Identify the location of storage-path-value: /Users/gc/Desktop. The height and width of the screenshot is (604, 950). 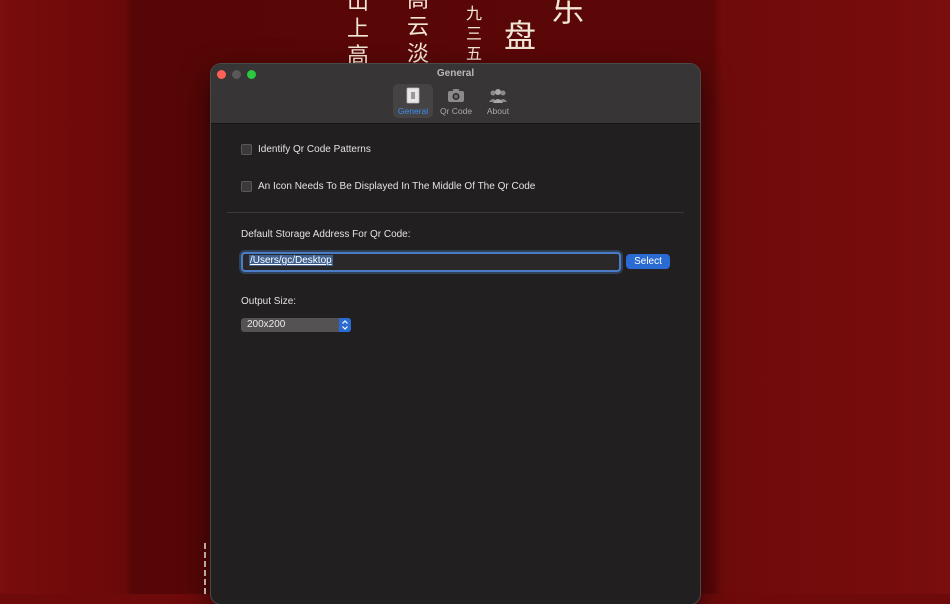
(291, 260).